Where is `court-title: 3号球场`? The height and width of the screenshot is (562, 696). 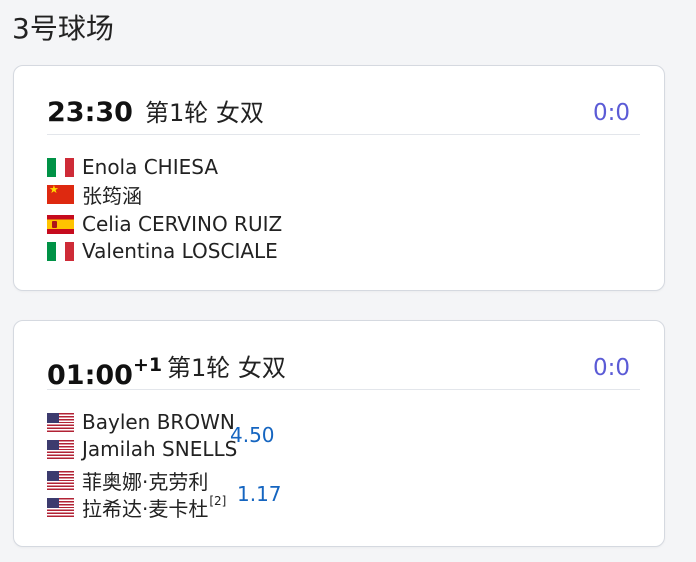 court-title: 3号球场 is located at coordinates (63, 28).